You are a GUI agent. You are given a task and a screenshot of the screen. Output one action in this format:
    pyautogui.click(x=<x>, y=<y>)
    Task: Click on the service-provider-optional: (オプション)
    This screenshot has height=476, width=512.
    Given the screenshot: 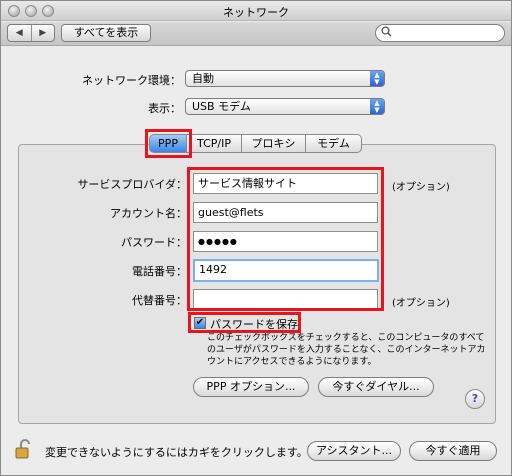 What is the action you would take?
    pyautogui.click(x=421, y=187)
    